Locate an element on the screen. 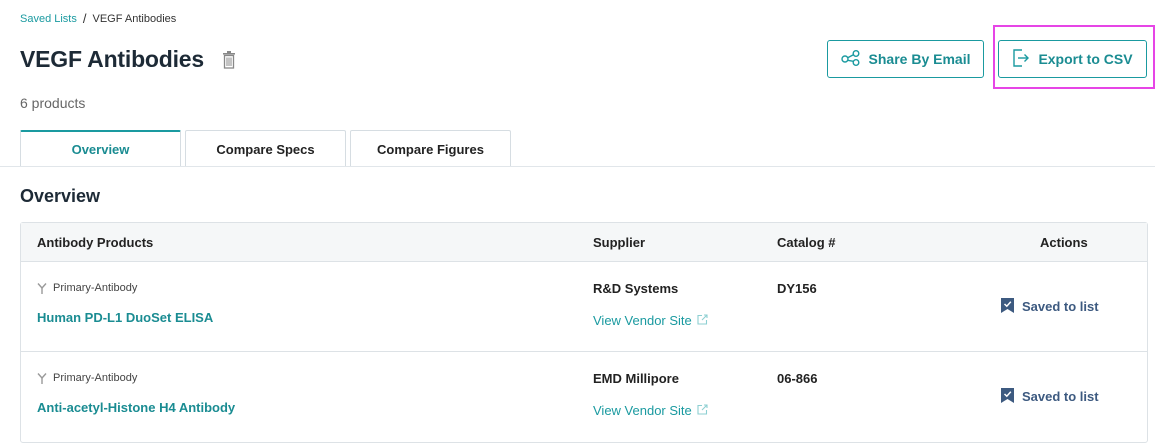  product-count: 6 products is located at coordinates (53, 103).